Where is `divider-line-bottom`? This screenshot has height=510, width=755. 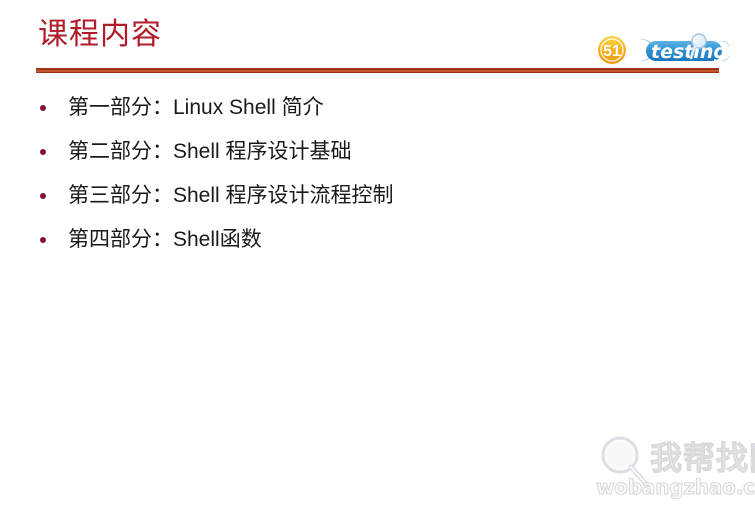 divider-line-bottom is located at coordinates (377, 72).